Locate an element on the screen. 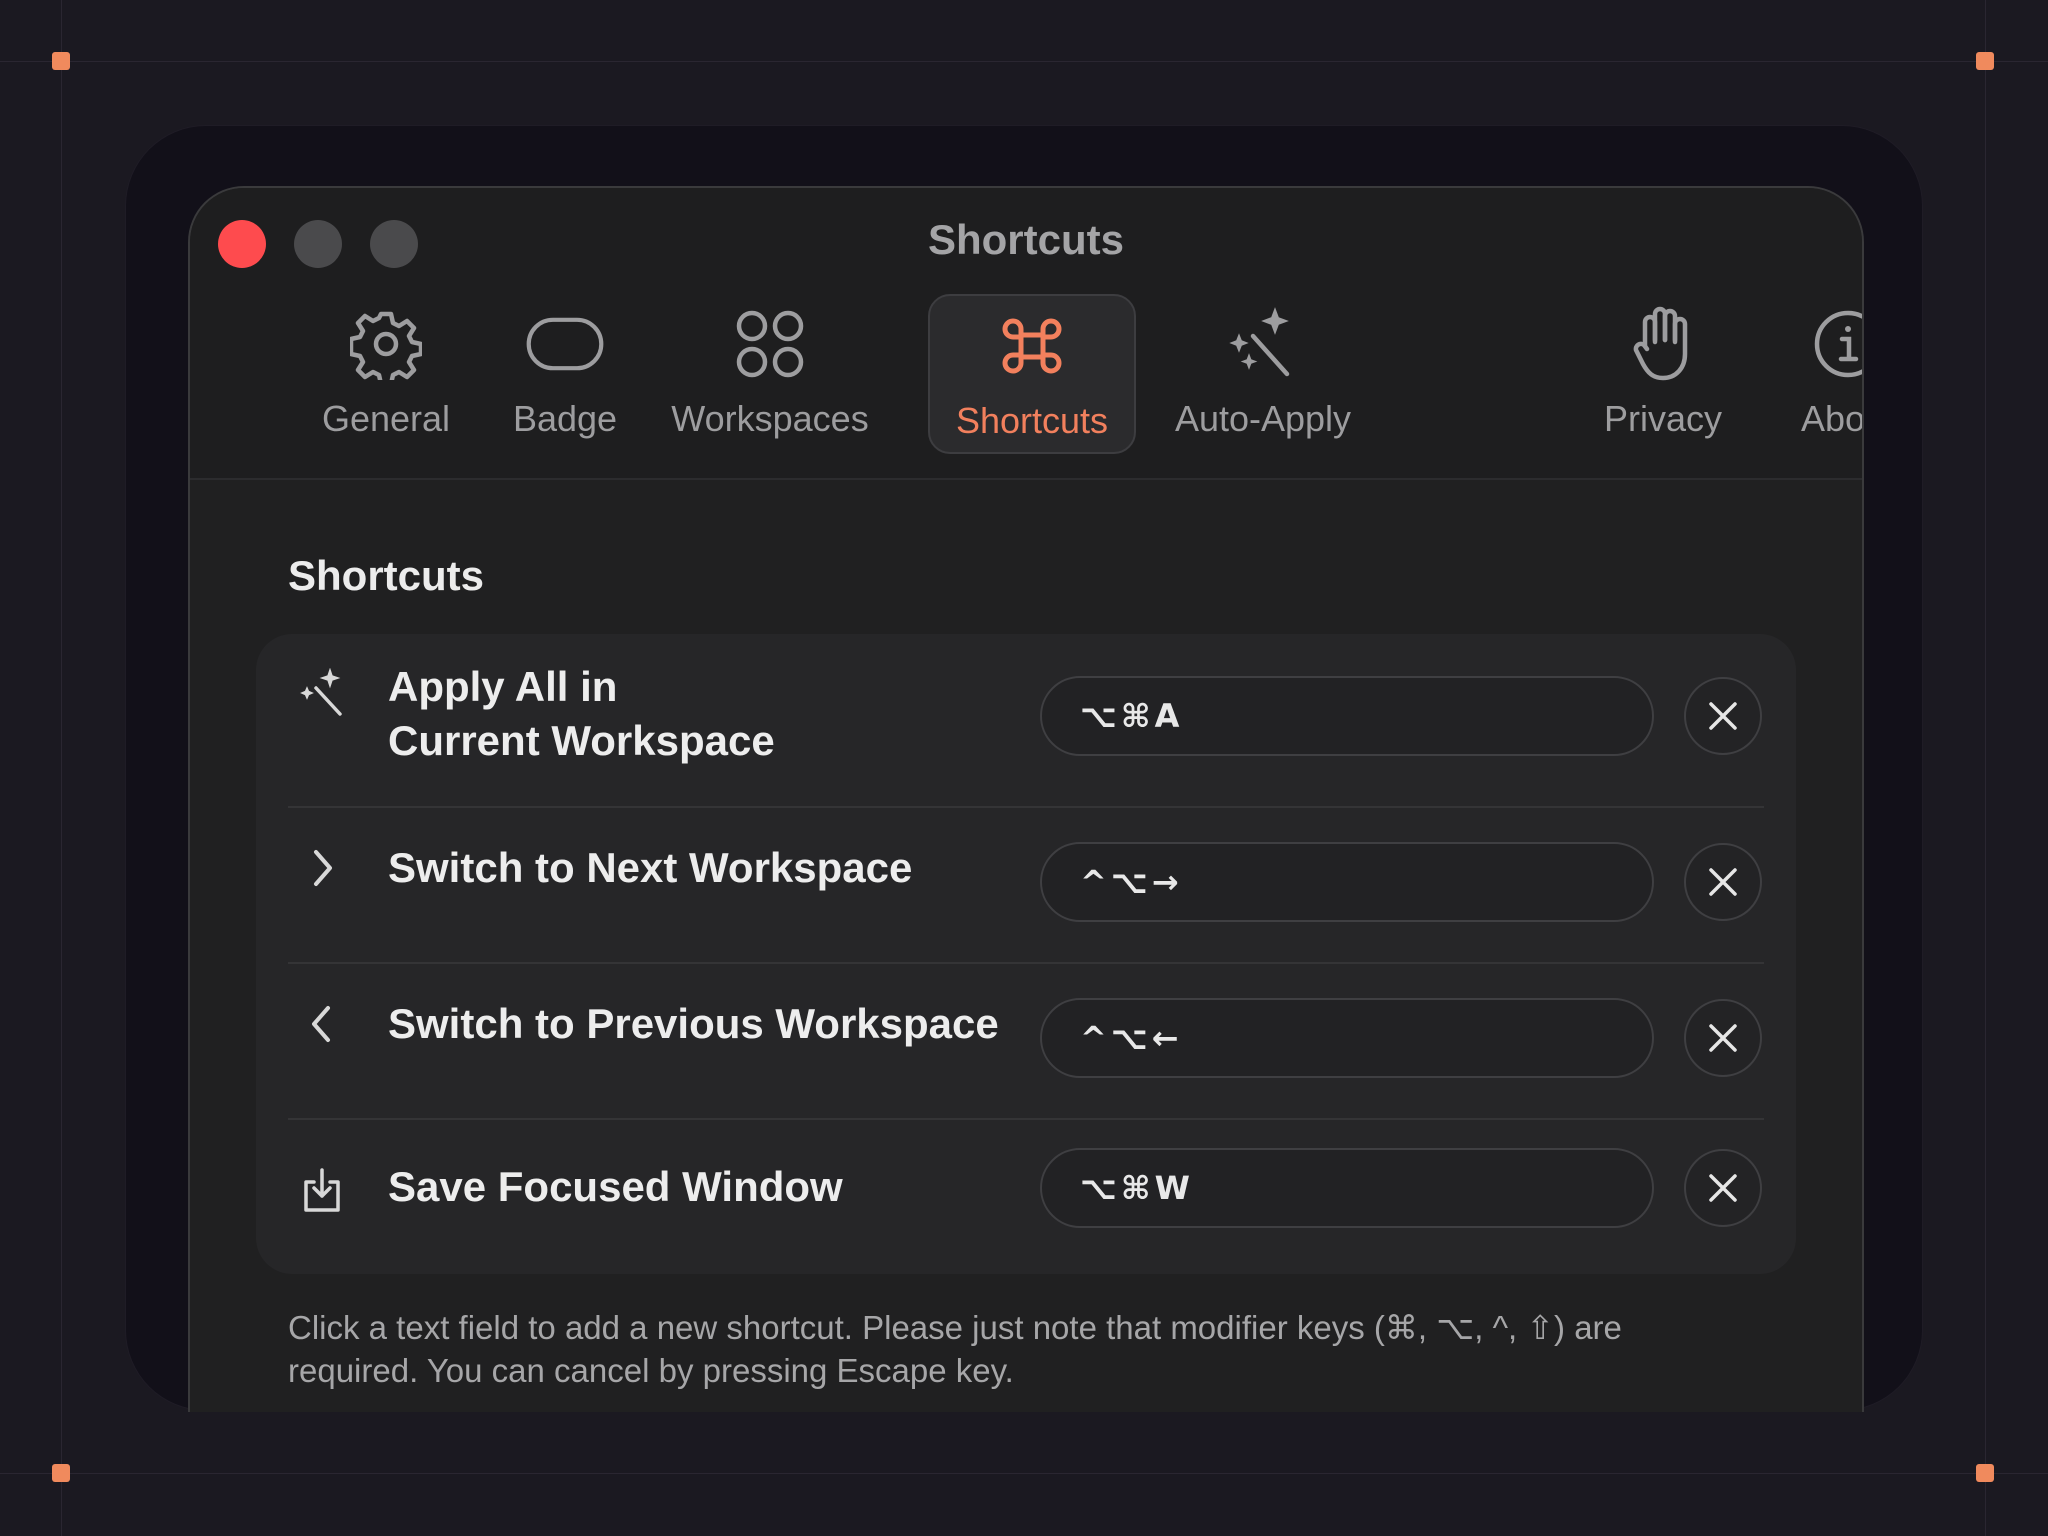 This screenshot has width=2048, height=1536. tab-label: About is located at coordinates (1832, 418).